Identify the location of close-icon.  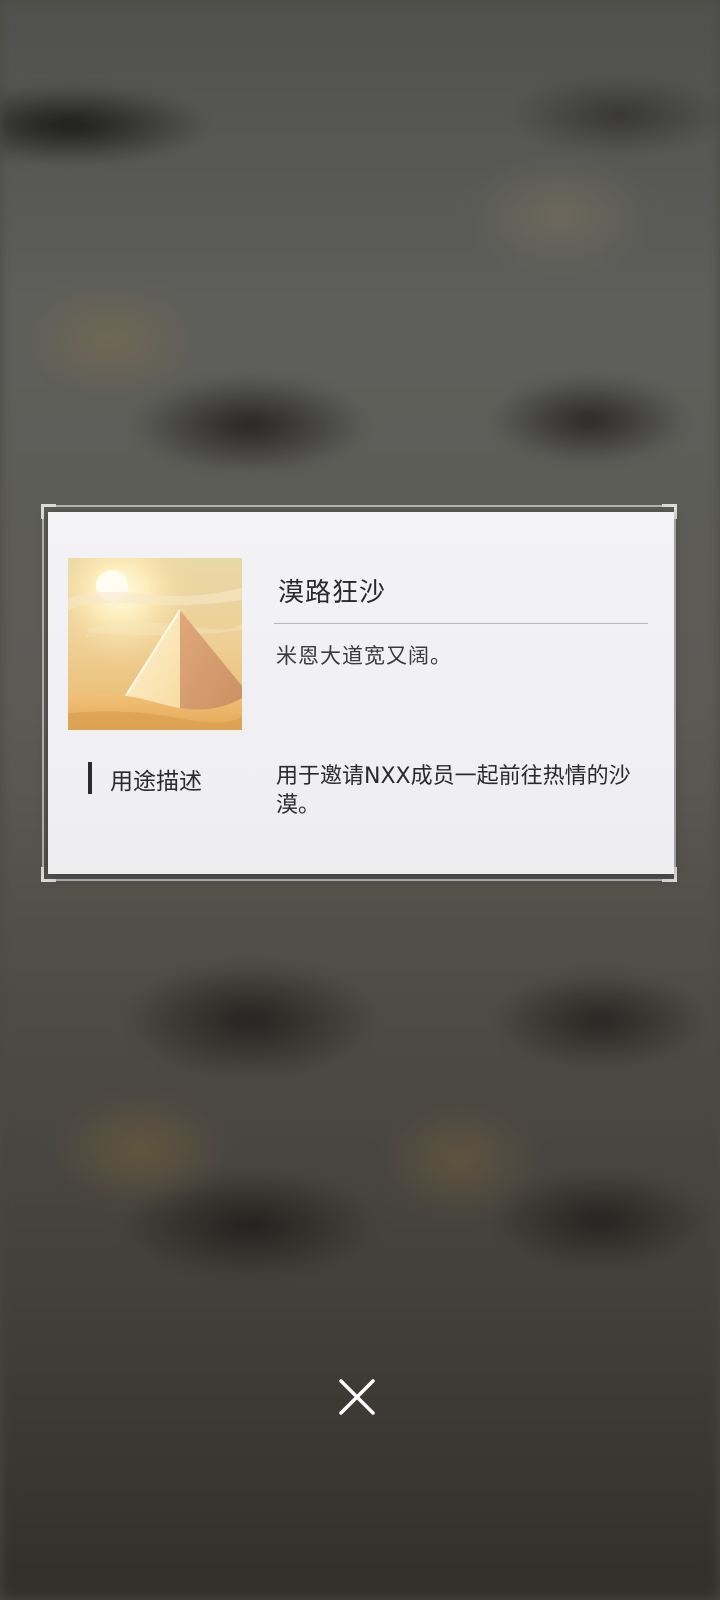
(357, 1397).